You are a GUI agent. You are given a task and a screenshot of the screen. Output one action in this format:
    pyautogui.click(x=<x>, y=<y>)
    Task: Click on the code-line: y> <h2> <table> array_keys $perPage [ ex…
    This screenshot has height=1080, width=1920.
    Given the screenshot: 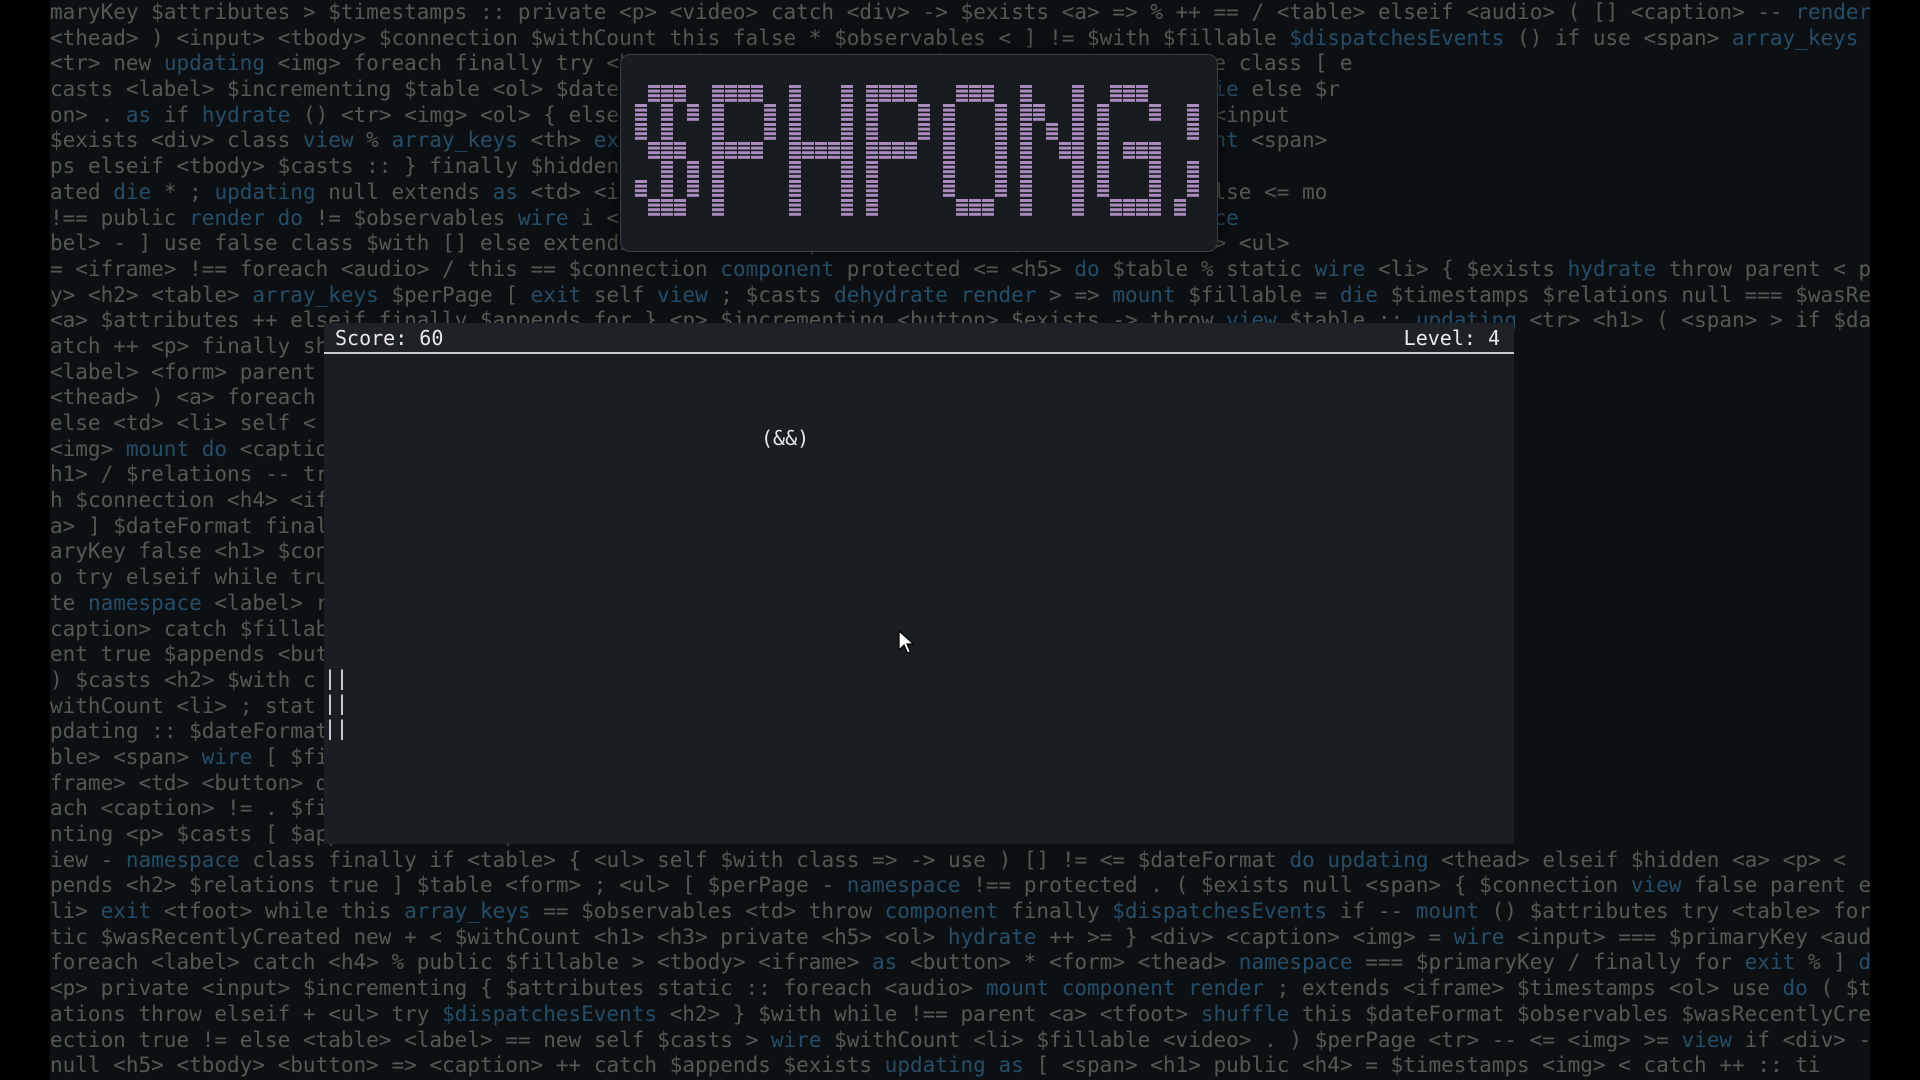 What is the action you would take?
    pyautogui.click(x=960, y=294)
    